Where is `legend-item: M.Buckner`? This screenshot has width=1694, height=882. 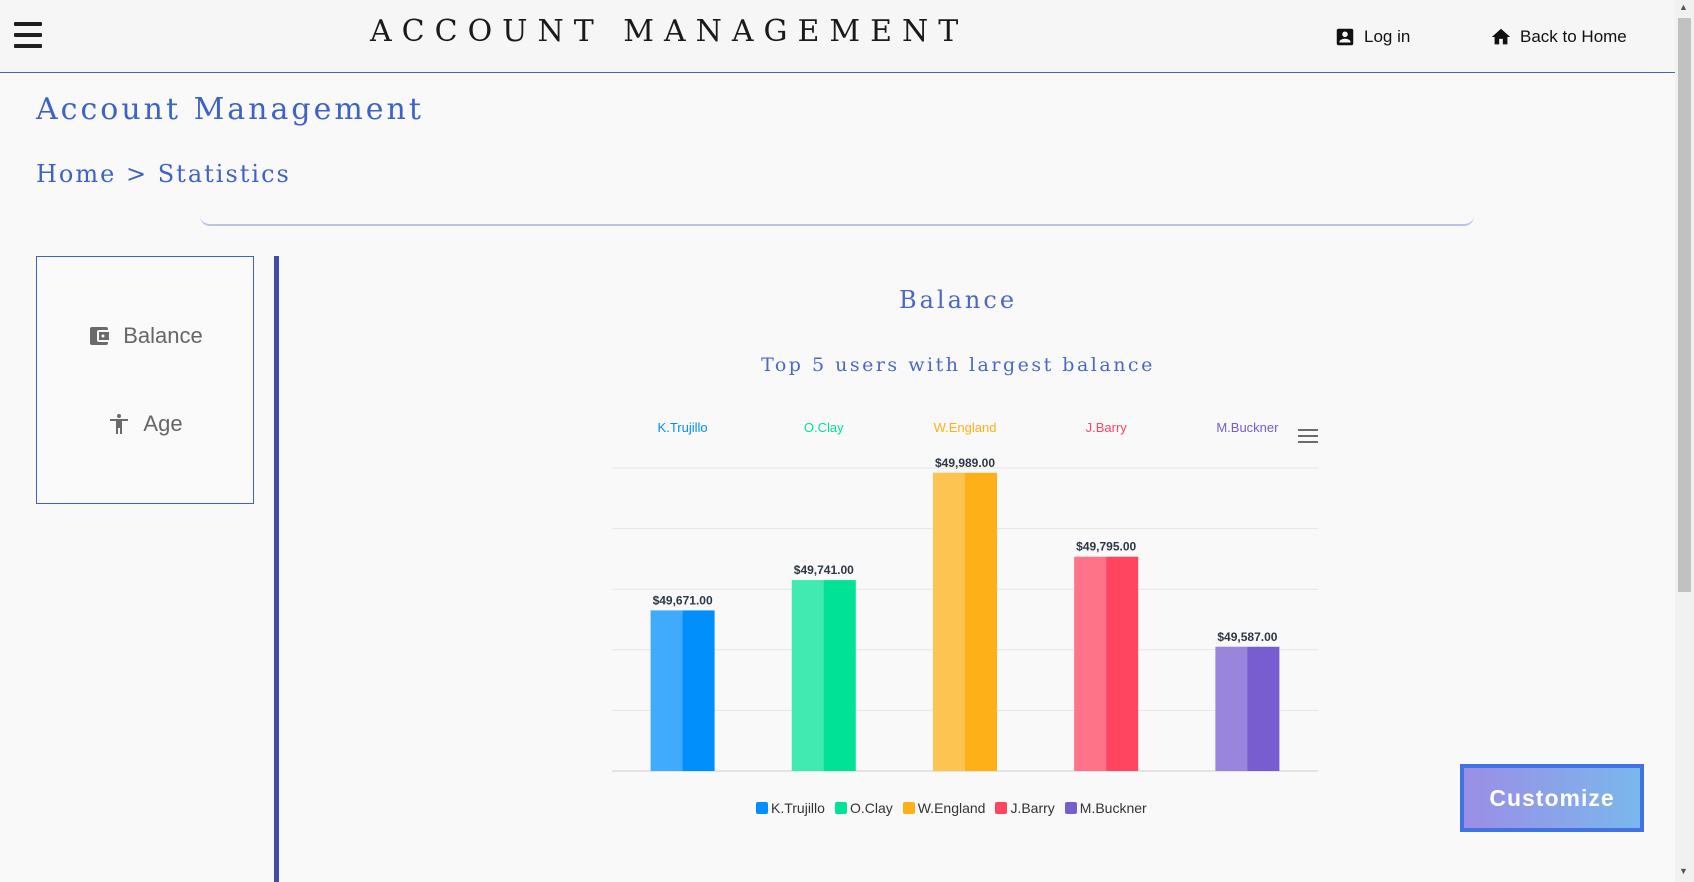
legend-item: M.Buckner is located at coordinates (1105, 808).